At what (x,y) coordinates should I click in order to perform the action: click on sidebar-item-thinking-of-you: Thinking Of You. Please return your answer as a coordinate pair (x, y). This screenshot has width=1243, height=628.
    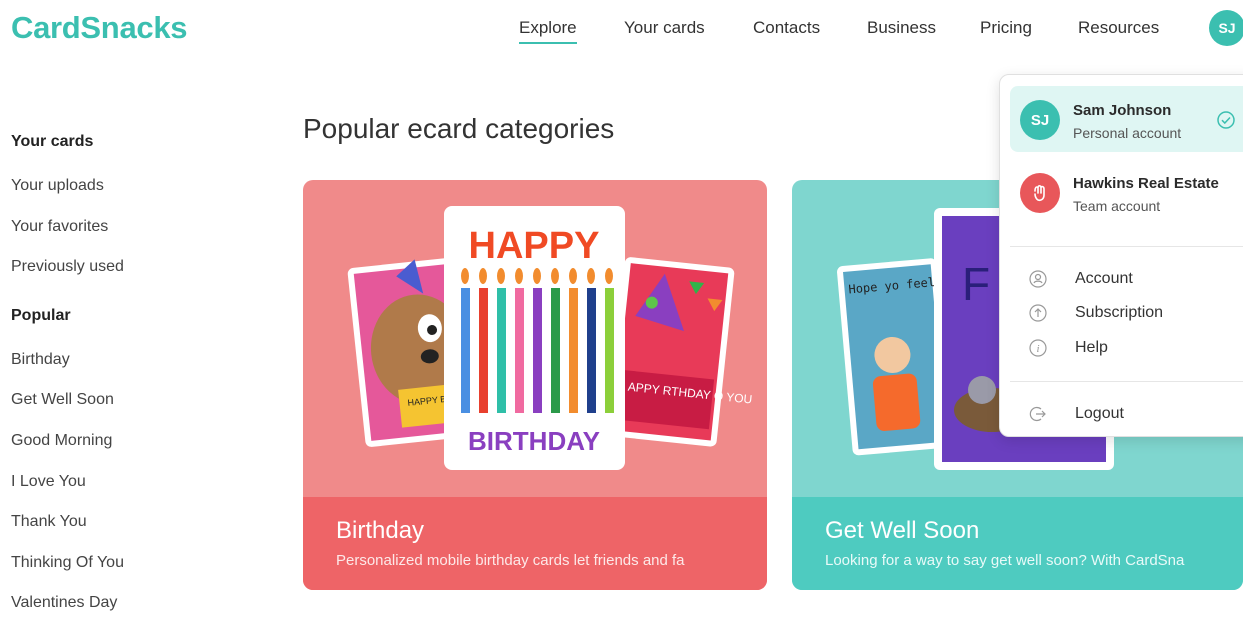
    Looking at the image, I should click on (121, 572).